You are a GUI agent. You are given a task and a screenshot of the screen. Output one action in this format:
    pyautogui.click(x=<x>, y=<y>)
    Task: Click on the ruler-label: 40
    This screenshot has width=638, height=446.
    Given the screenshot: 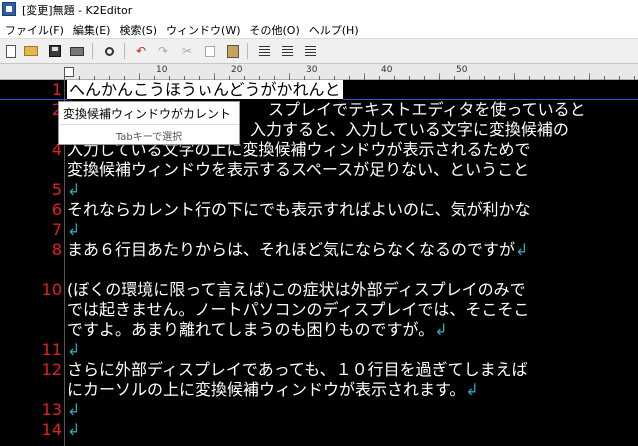 What is the action you would take?
    pyautogui.click(x=387, y=70)
    